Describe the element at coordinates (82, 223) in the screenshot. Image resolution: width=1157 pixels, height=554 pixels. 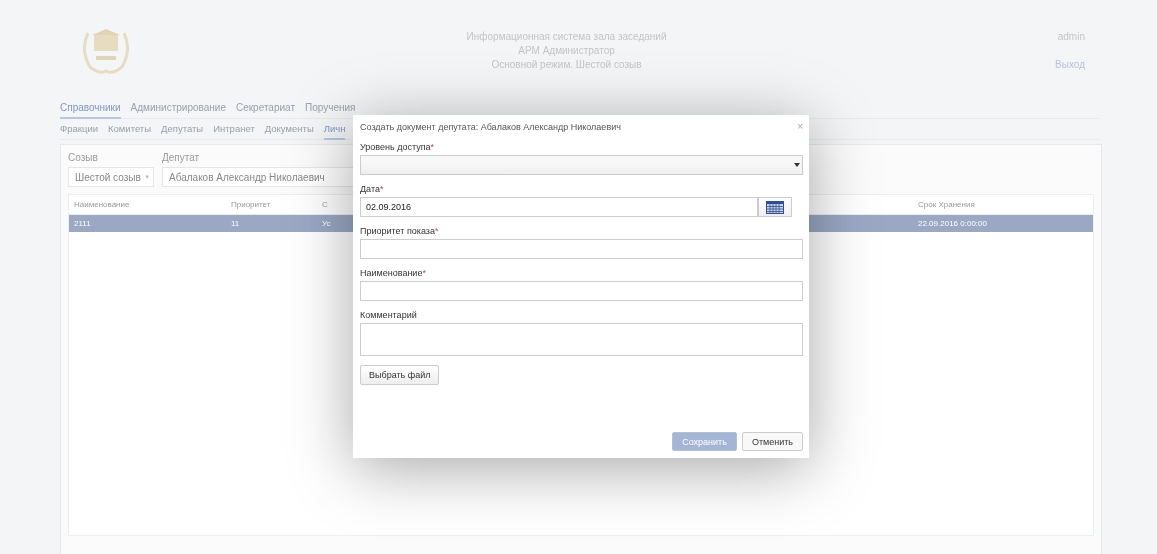
I see `table-cell: 2111` at that location.